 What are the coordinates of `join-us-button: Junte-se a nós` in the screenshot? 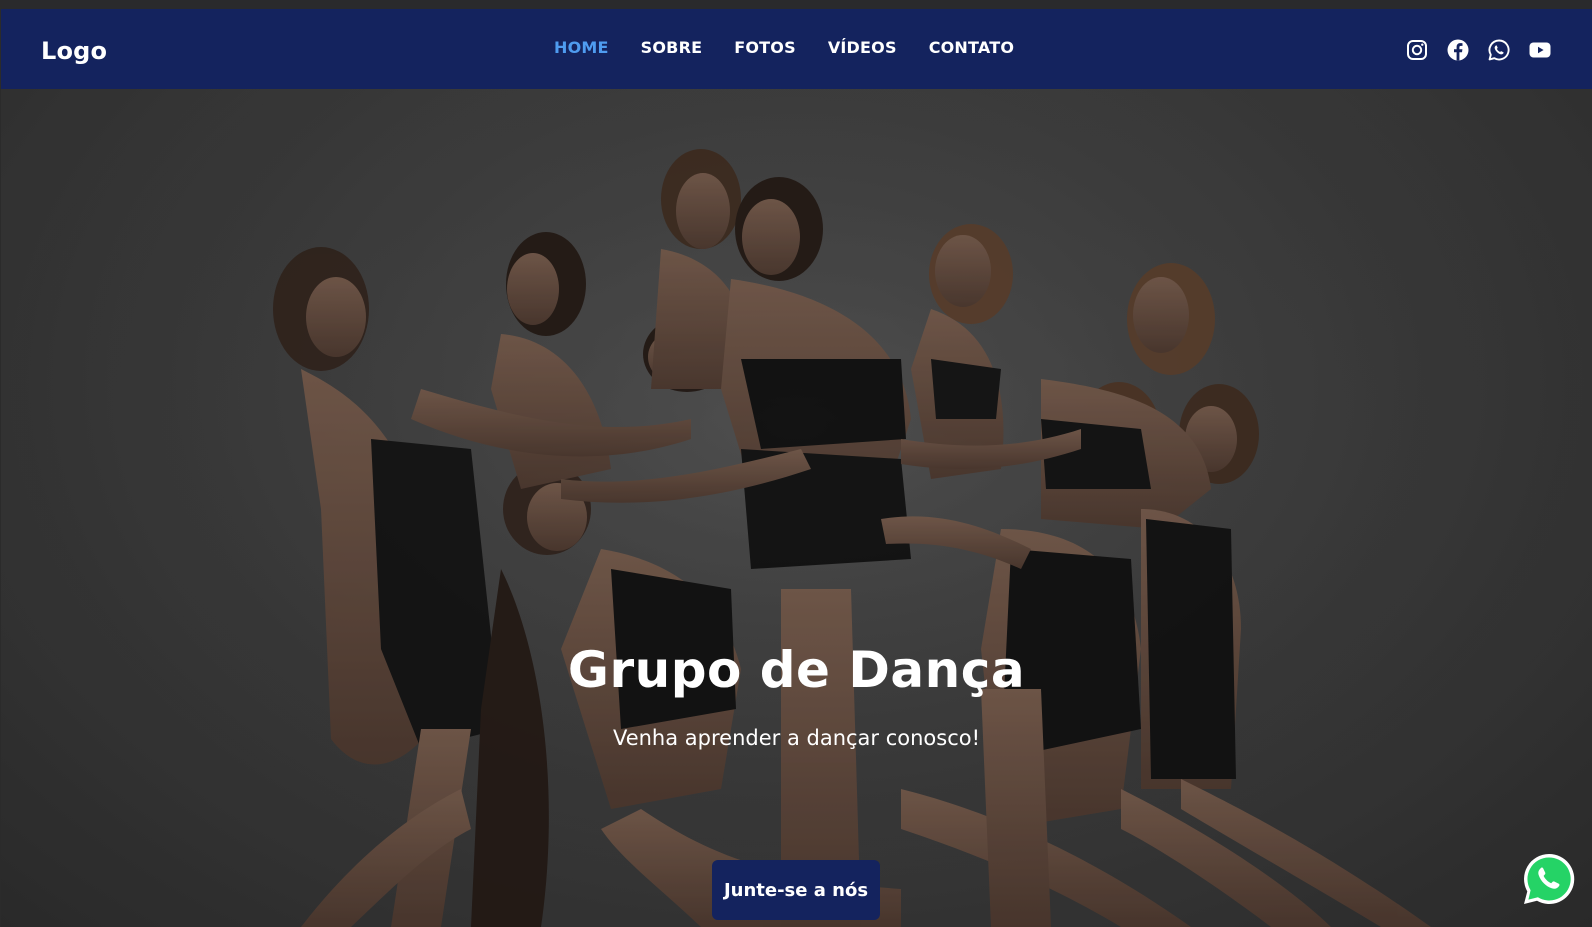 It's located at (796, 890).